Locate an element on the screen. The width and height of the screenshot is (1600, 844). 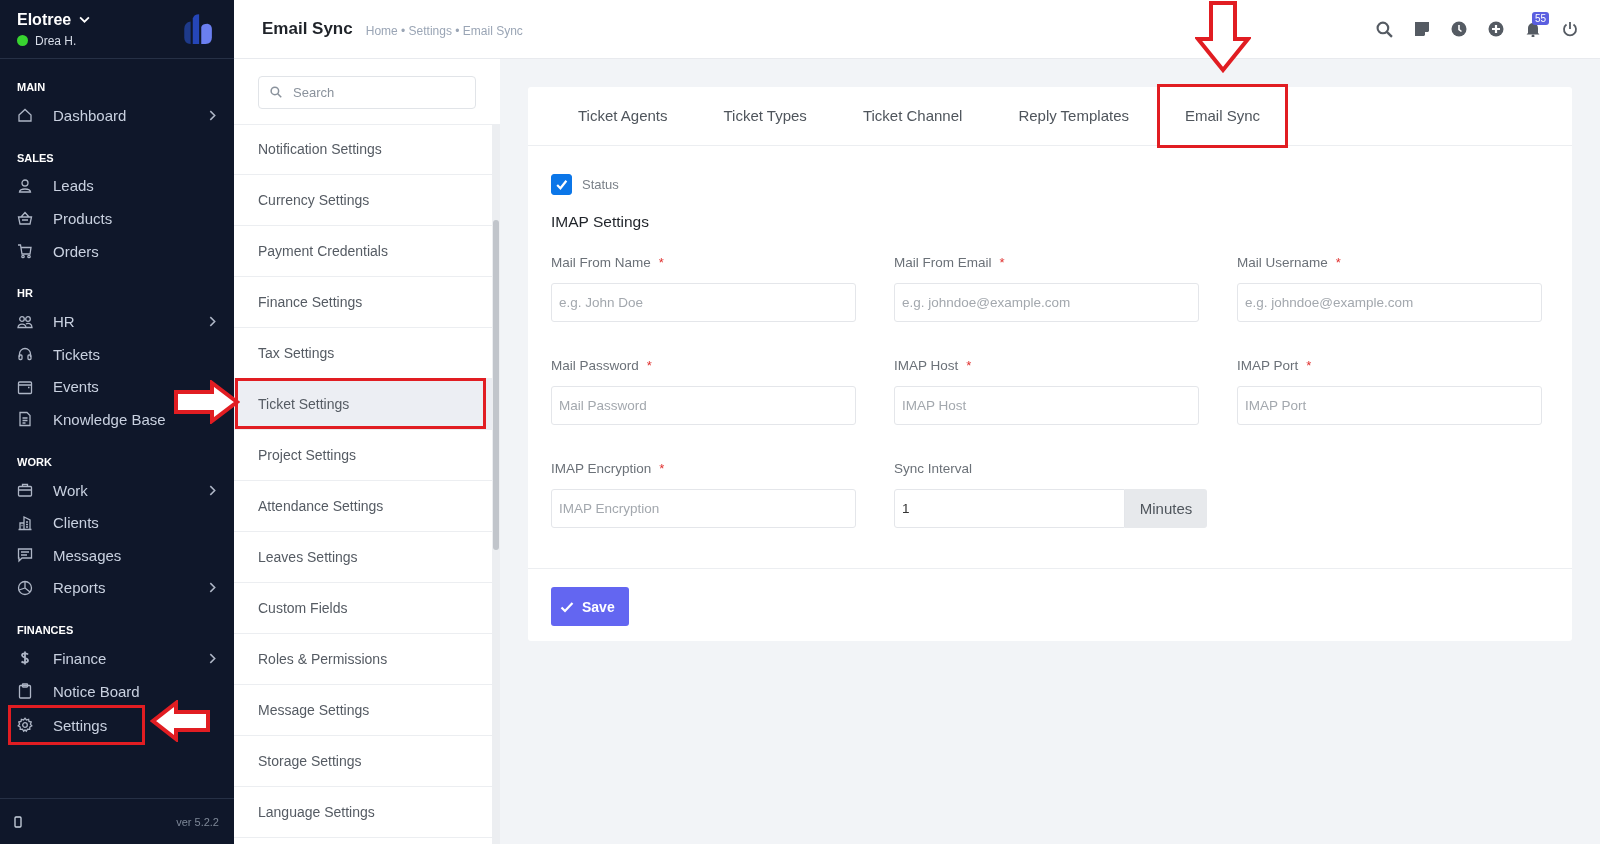
section-title: IMAP Settings is located at coordinates (600, 222).